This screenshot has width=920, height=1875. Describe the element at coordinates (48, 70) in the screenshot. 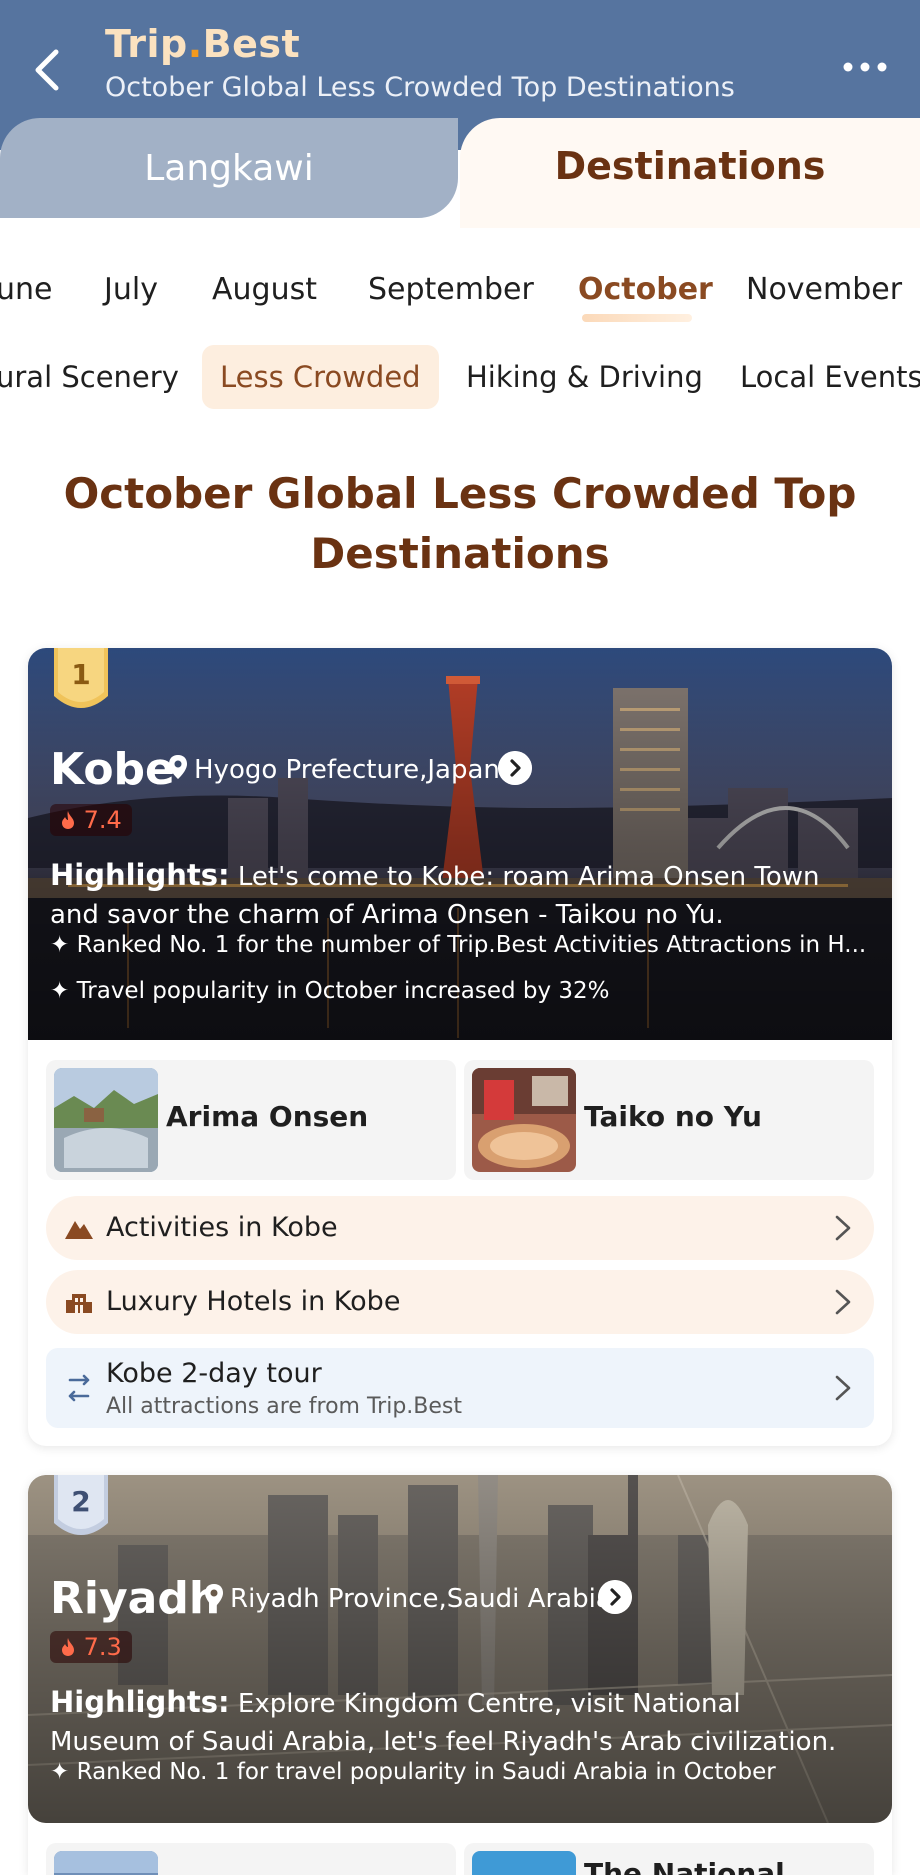

I see `back-arrow-icon` at that location.